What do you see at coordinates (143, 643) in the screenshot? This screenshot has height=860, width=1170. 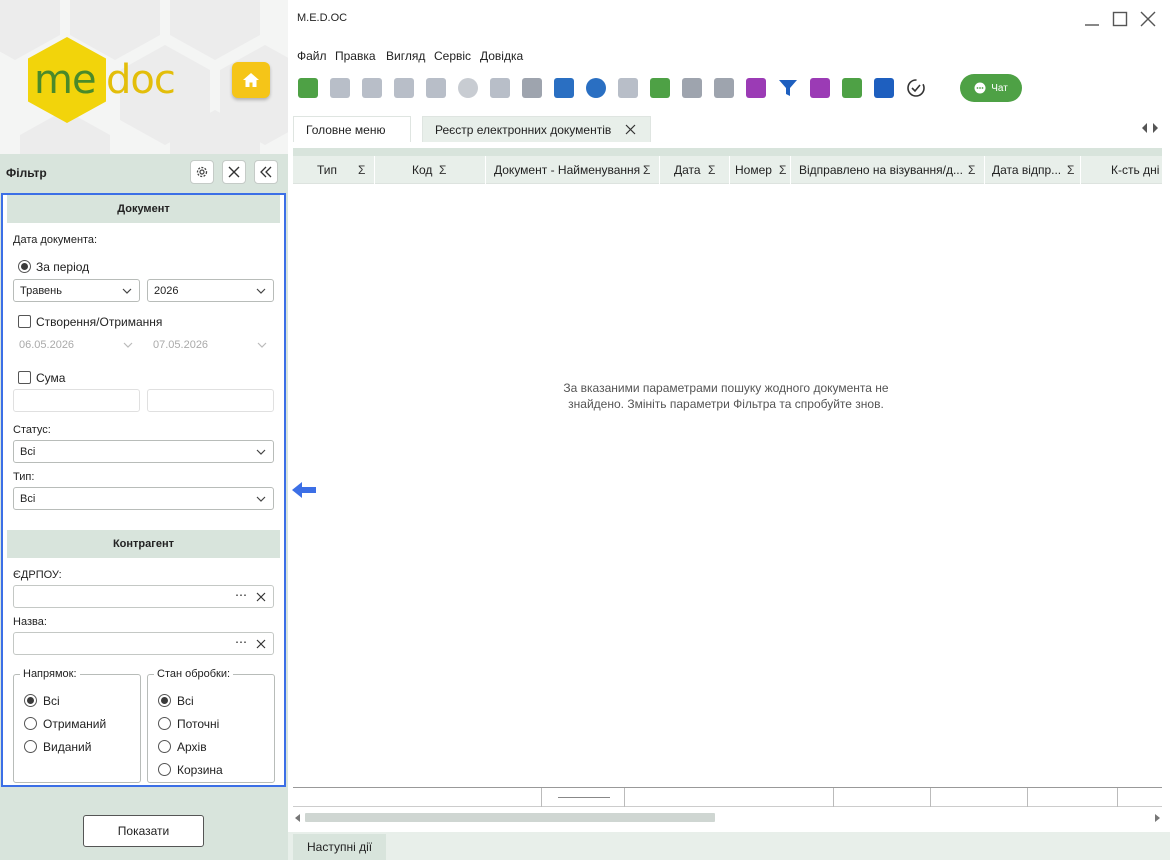 I see `name-input: ⋯` at bounding box center [143, 643].